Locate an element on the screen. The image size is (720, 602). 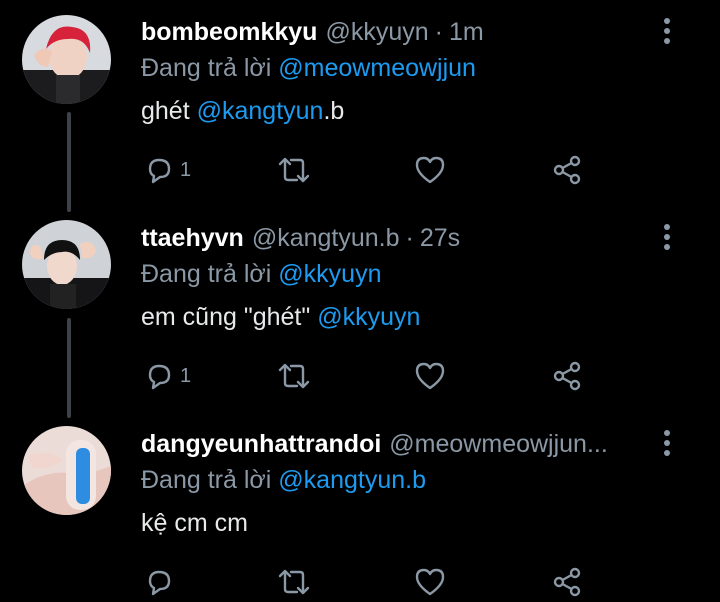
tweet-text-content: ghét is located at coordinates (169, 111).